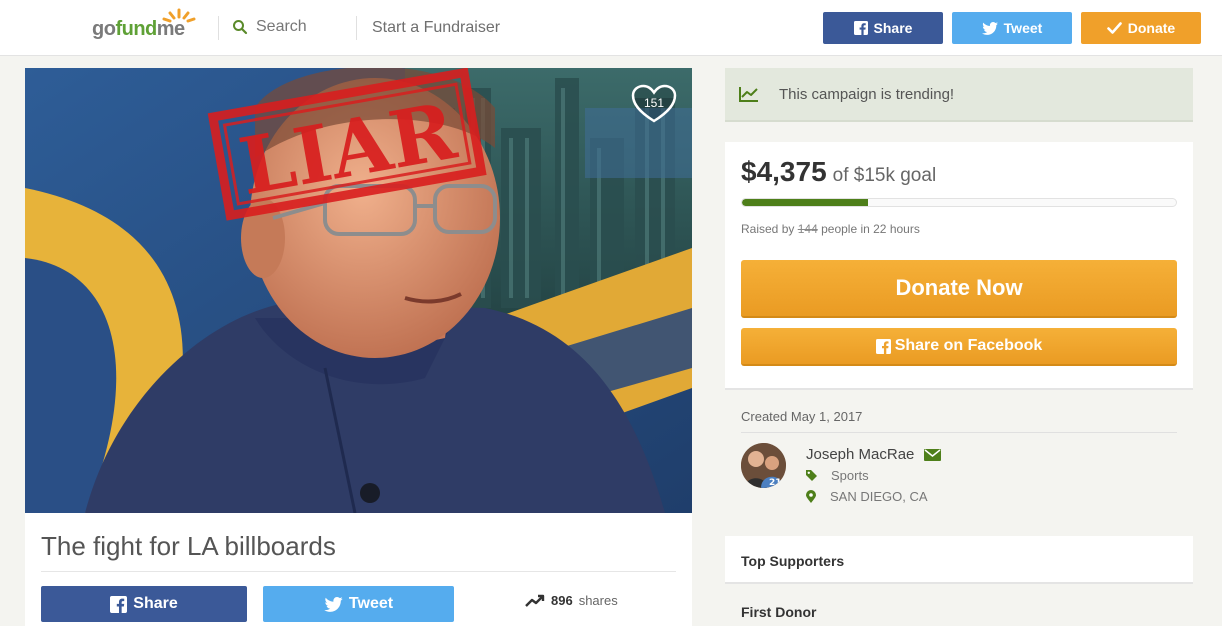 The height and width of the screenshot is (626, 1222). Describe the element at coordinates (805, 202) in the screenshot. I see `progress-fill` at that location.